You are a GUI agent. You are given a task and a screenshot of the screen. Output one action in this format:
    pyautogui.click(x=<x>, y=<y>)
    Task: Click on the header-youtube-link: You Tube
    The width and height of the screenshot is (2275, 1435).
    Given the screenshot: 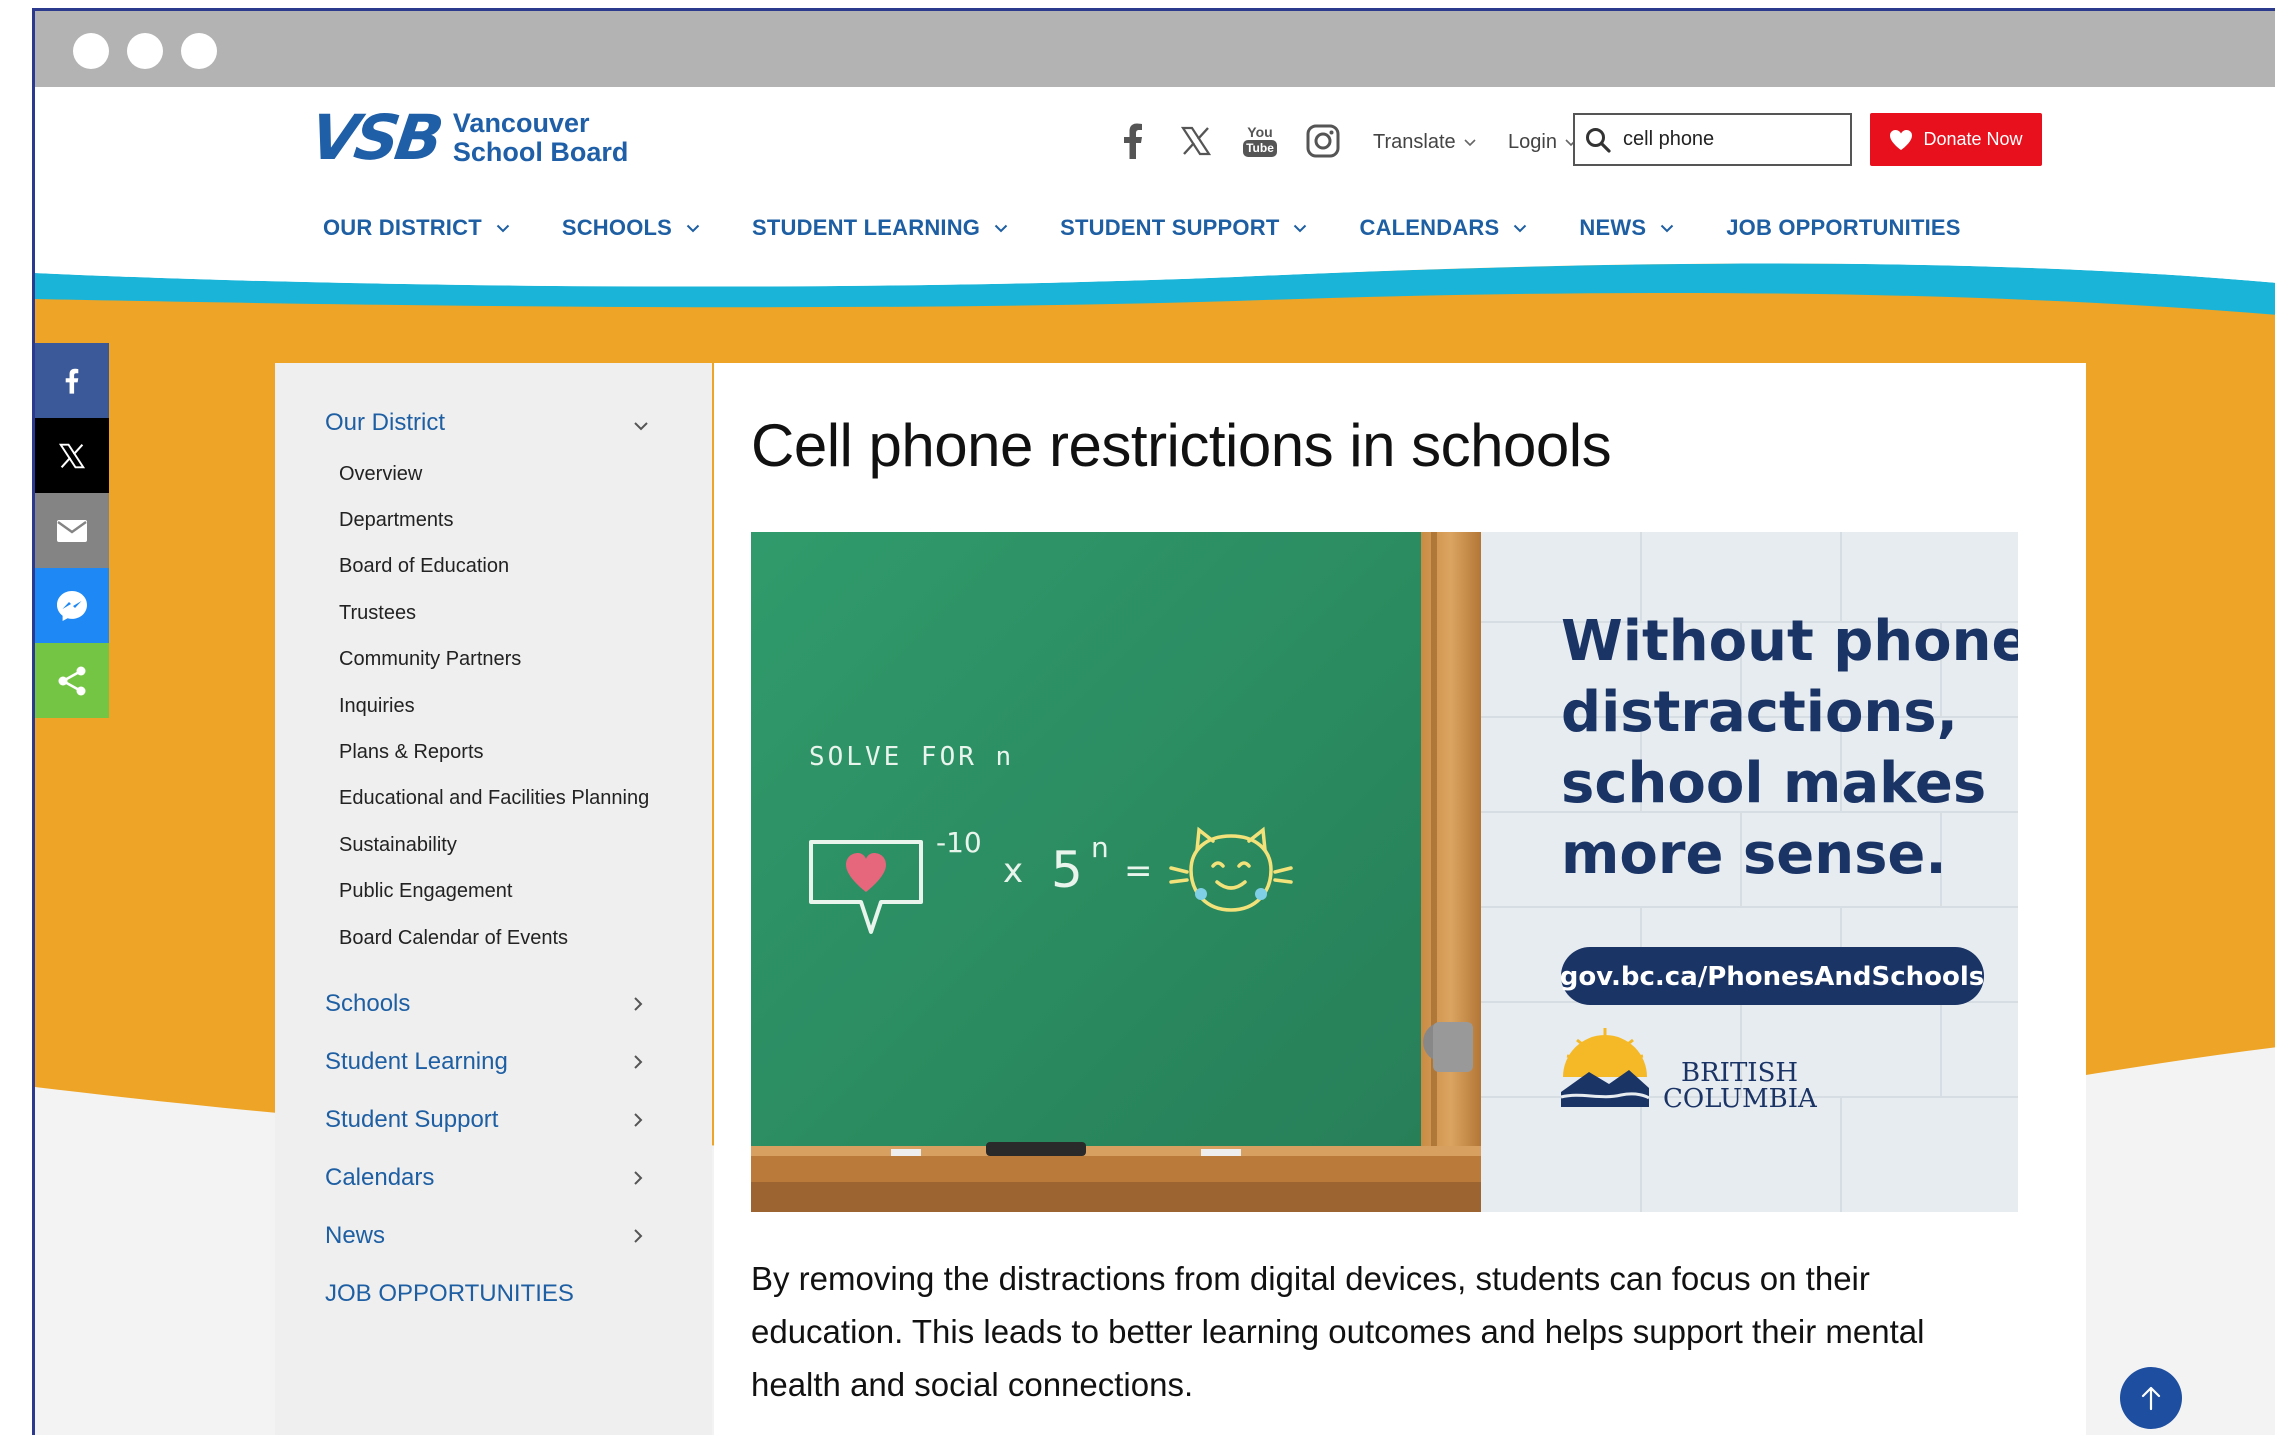 What is the action you would take?
    pyautogui.click(x=1260, y=141)
    